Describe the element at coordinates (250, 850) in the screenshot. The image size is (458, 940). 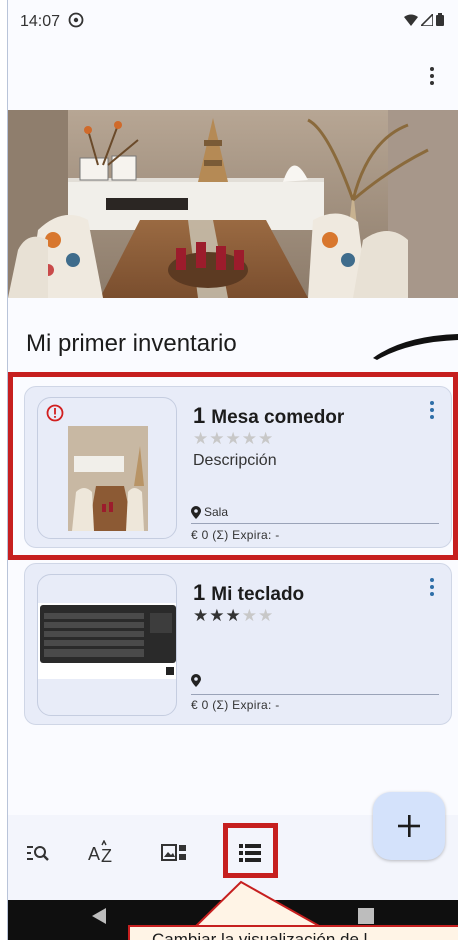
I see `annotation-highlight-list-view` at that location.